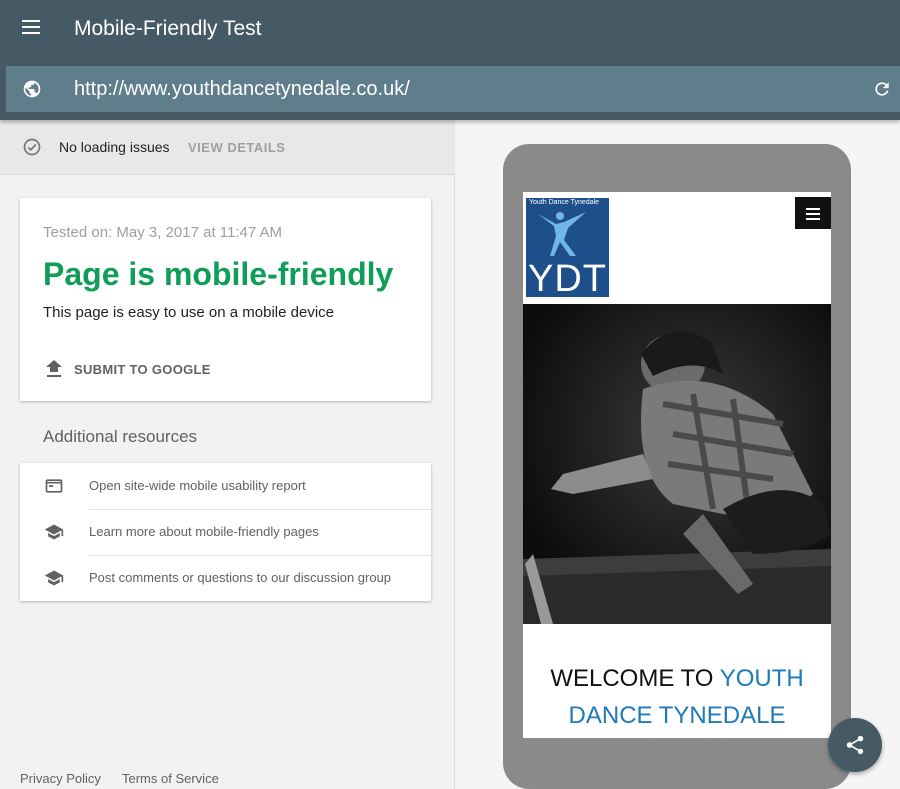 This screenshot has height=789, width=900. What do you see at coordinates (677, 697) in the screenshot?
I see `welcome-heading: WELCOME TO YOUTH DANCE TYNEDALE` at bounding box center [677, 697].